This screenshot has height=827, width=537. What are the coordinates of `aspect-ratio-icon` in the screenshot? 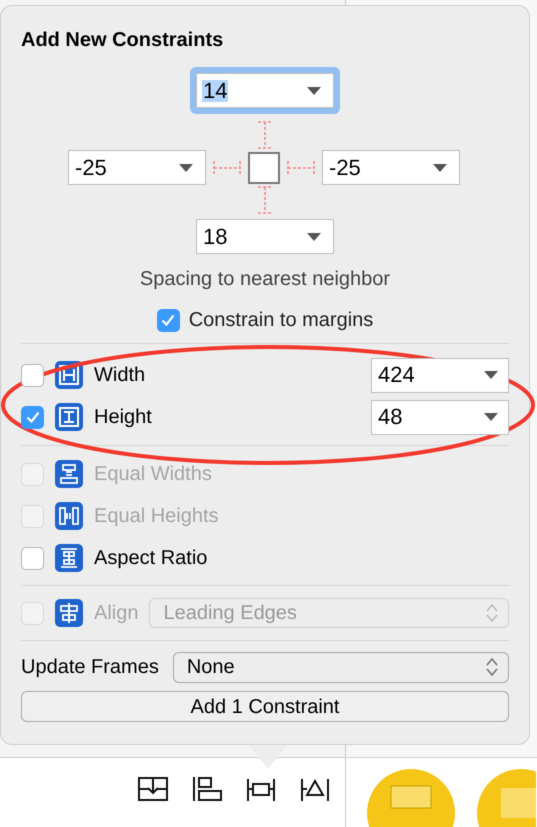 It's located at (69, 558).